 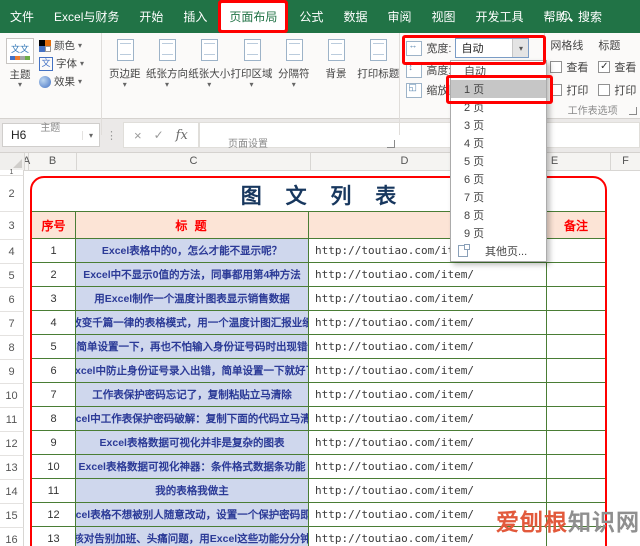 I want to click on width-dropdown-item: 自动, so click(x=498, y=71).